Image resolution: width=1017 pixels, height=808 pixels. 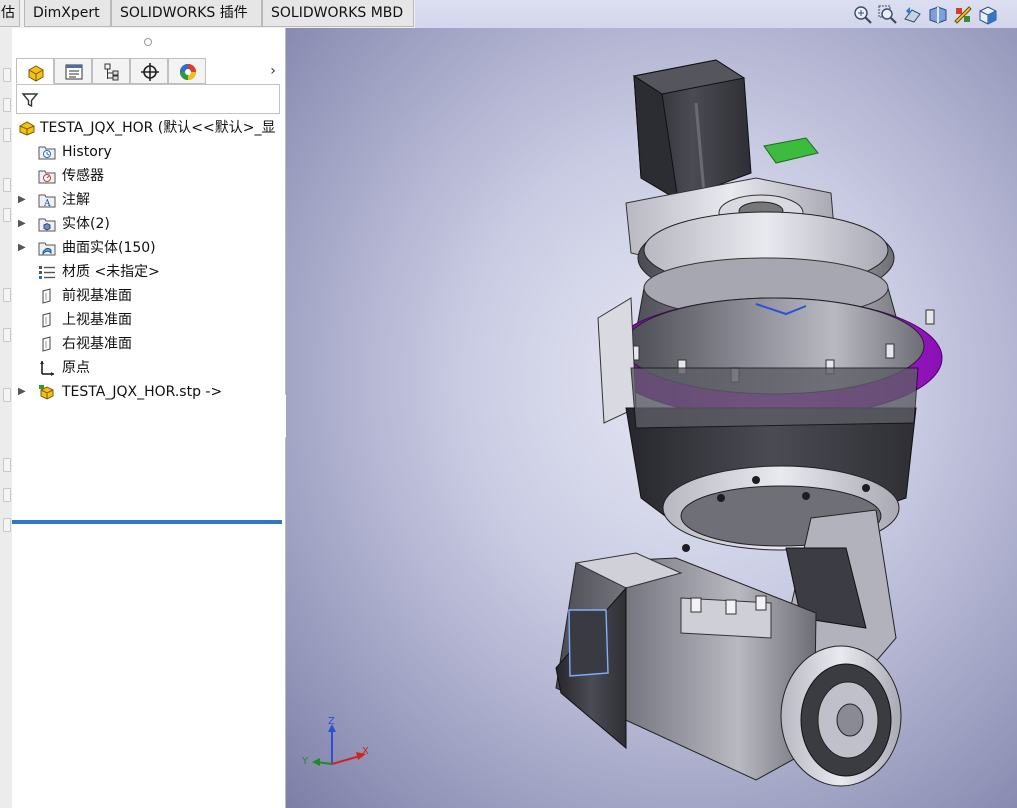 What do you see at coordinates (273, 71) in the screenshot?
I see `more-tabs-chevron-icon: ›` at bounding box center [273, 71].